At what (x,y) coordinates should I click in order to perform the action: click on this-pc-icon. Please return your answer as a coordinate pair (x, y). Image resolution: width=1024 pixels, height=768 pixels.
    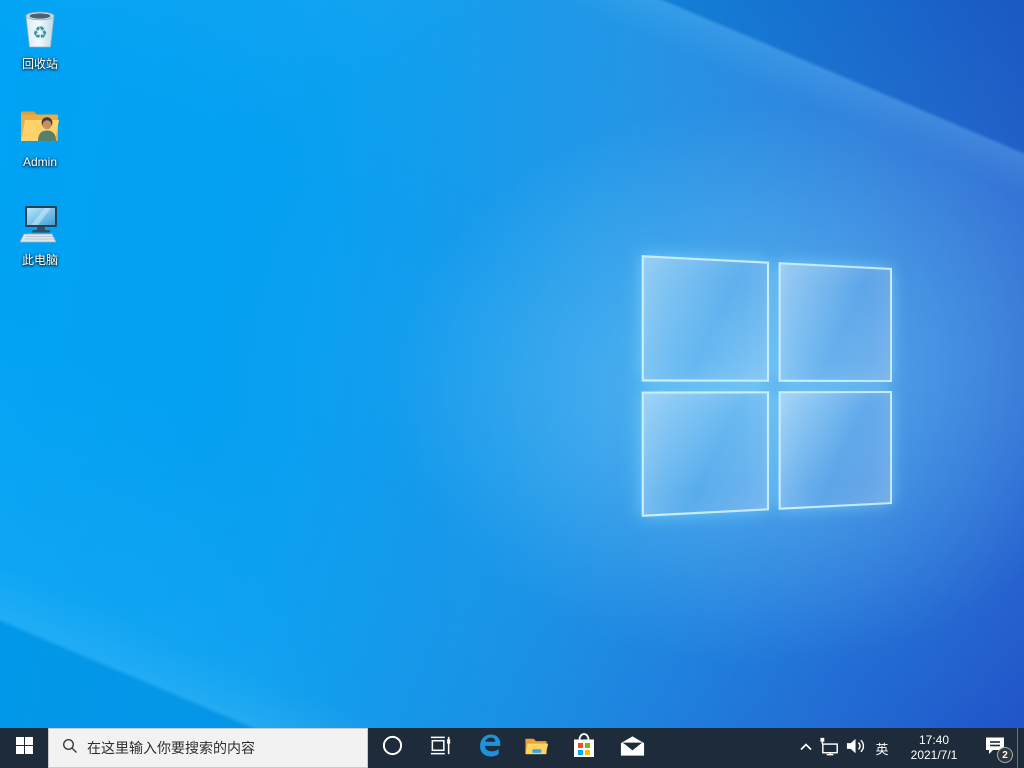
    Looking at the image, I should click on (40, 226).